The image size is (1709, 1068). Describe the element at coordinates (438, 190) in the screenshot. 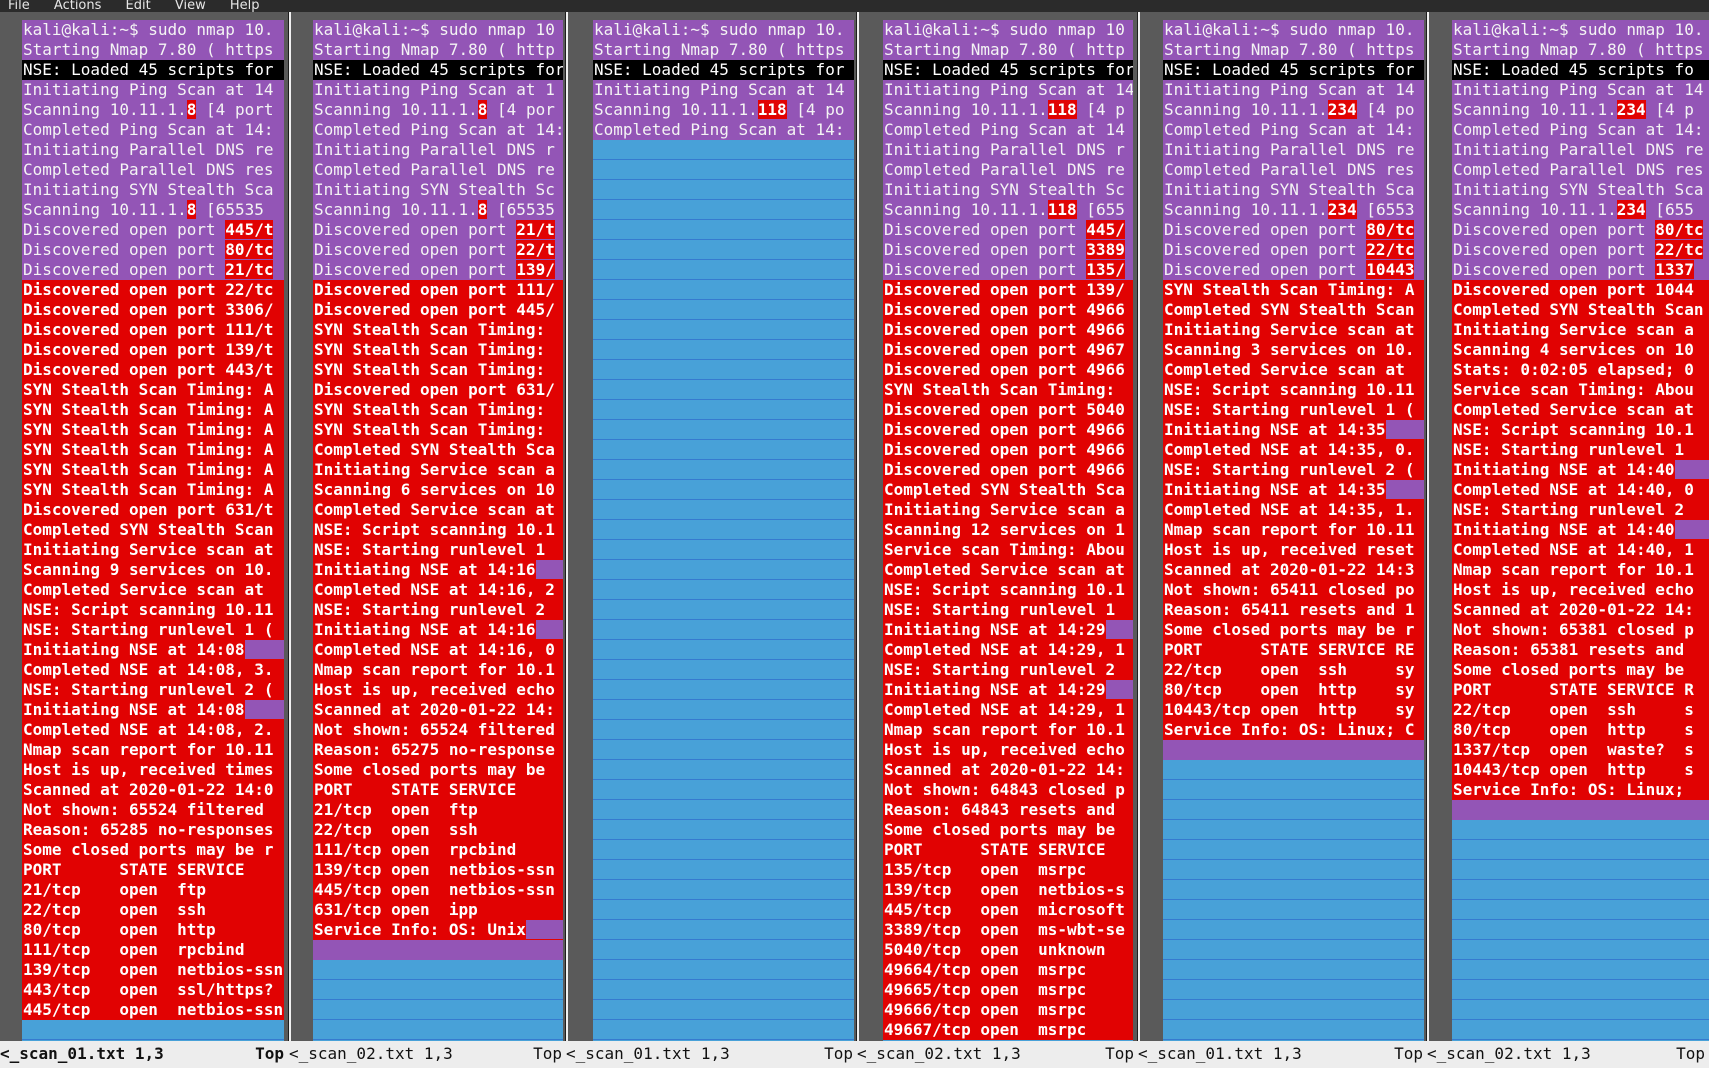

I see `output-line: Initiating SYN Stealth Sc` at that location.